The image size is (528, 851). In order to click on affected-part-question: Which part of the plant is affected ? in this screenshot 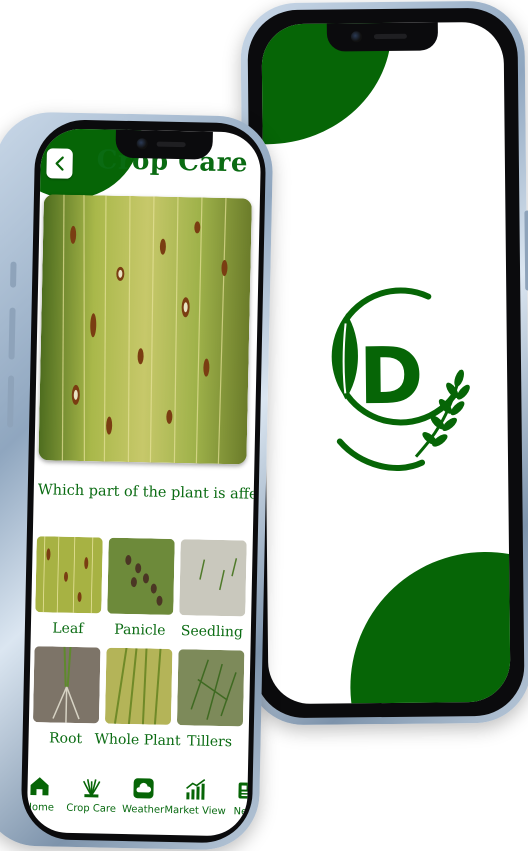, I will do `click(149, 493)`.